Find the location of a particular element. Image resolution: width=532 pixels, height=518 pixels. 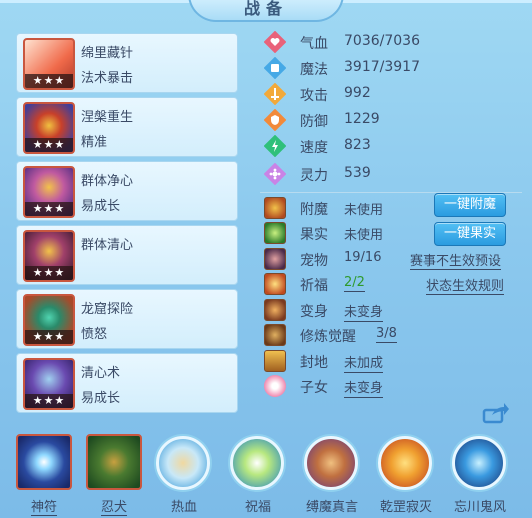

stat-label: 气血 is located at coordinates (314, 44).